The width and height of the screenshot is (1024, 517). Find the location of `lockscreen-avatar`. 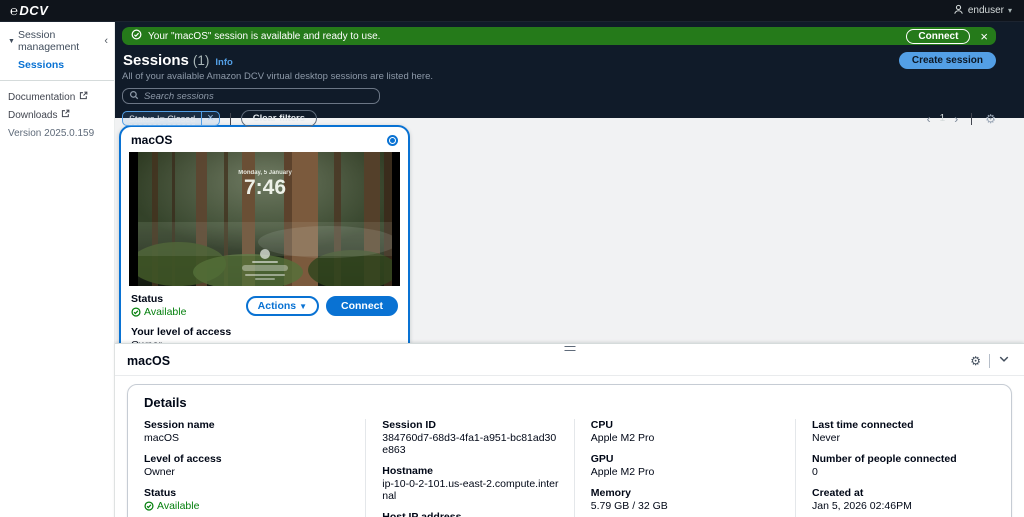

lockscreen-avatar is located at coordinates (264, 254).